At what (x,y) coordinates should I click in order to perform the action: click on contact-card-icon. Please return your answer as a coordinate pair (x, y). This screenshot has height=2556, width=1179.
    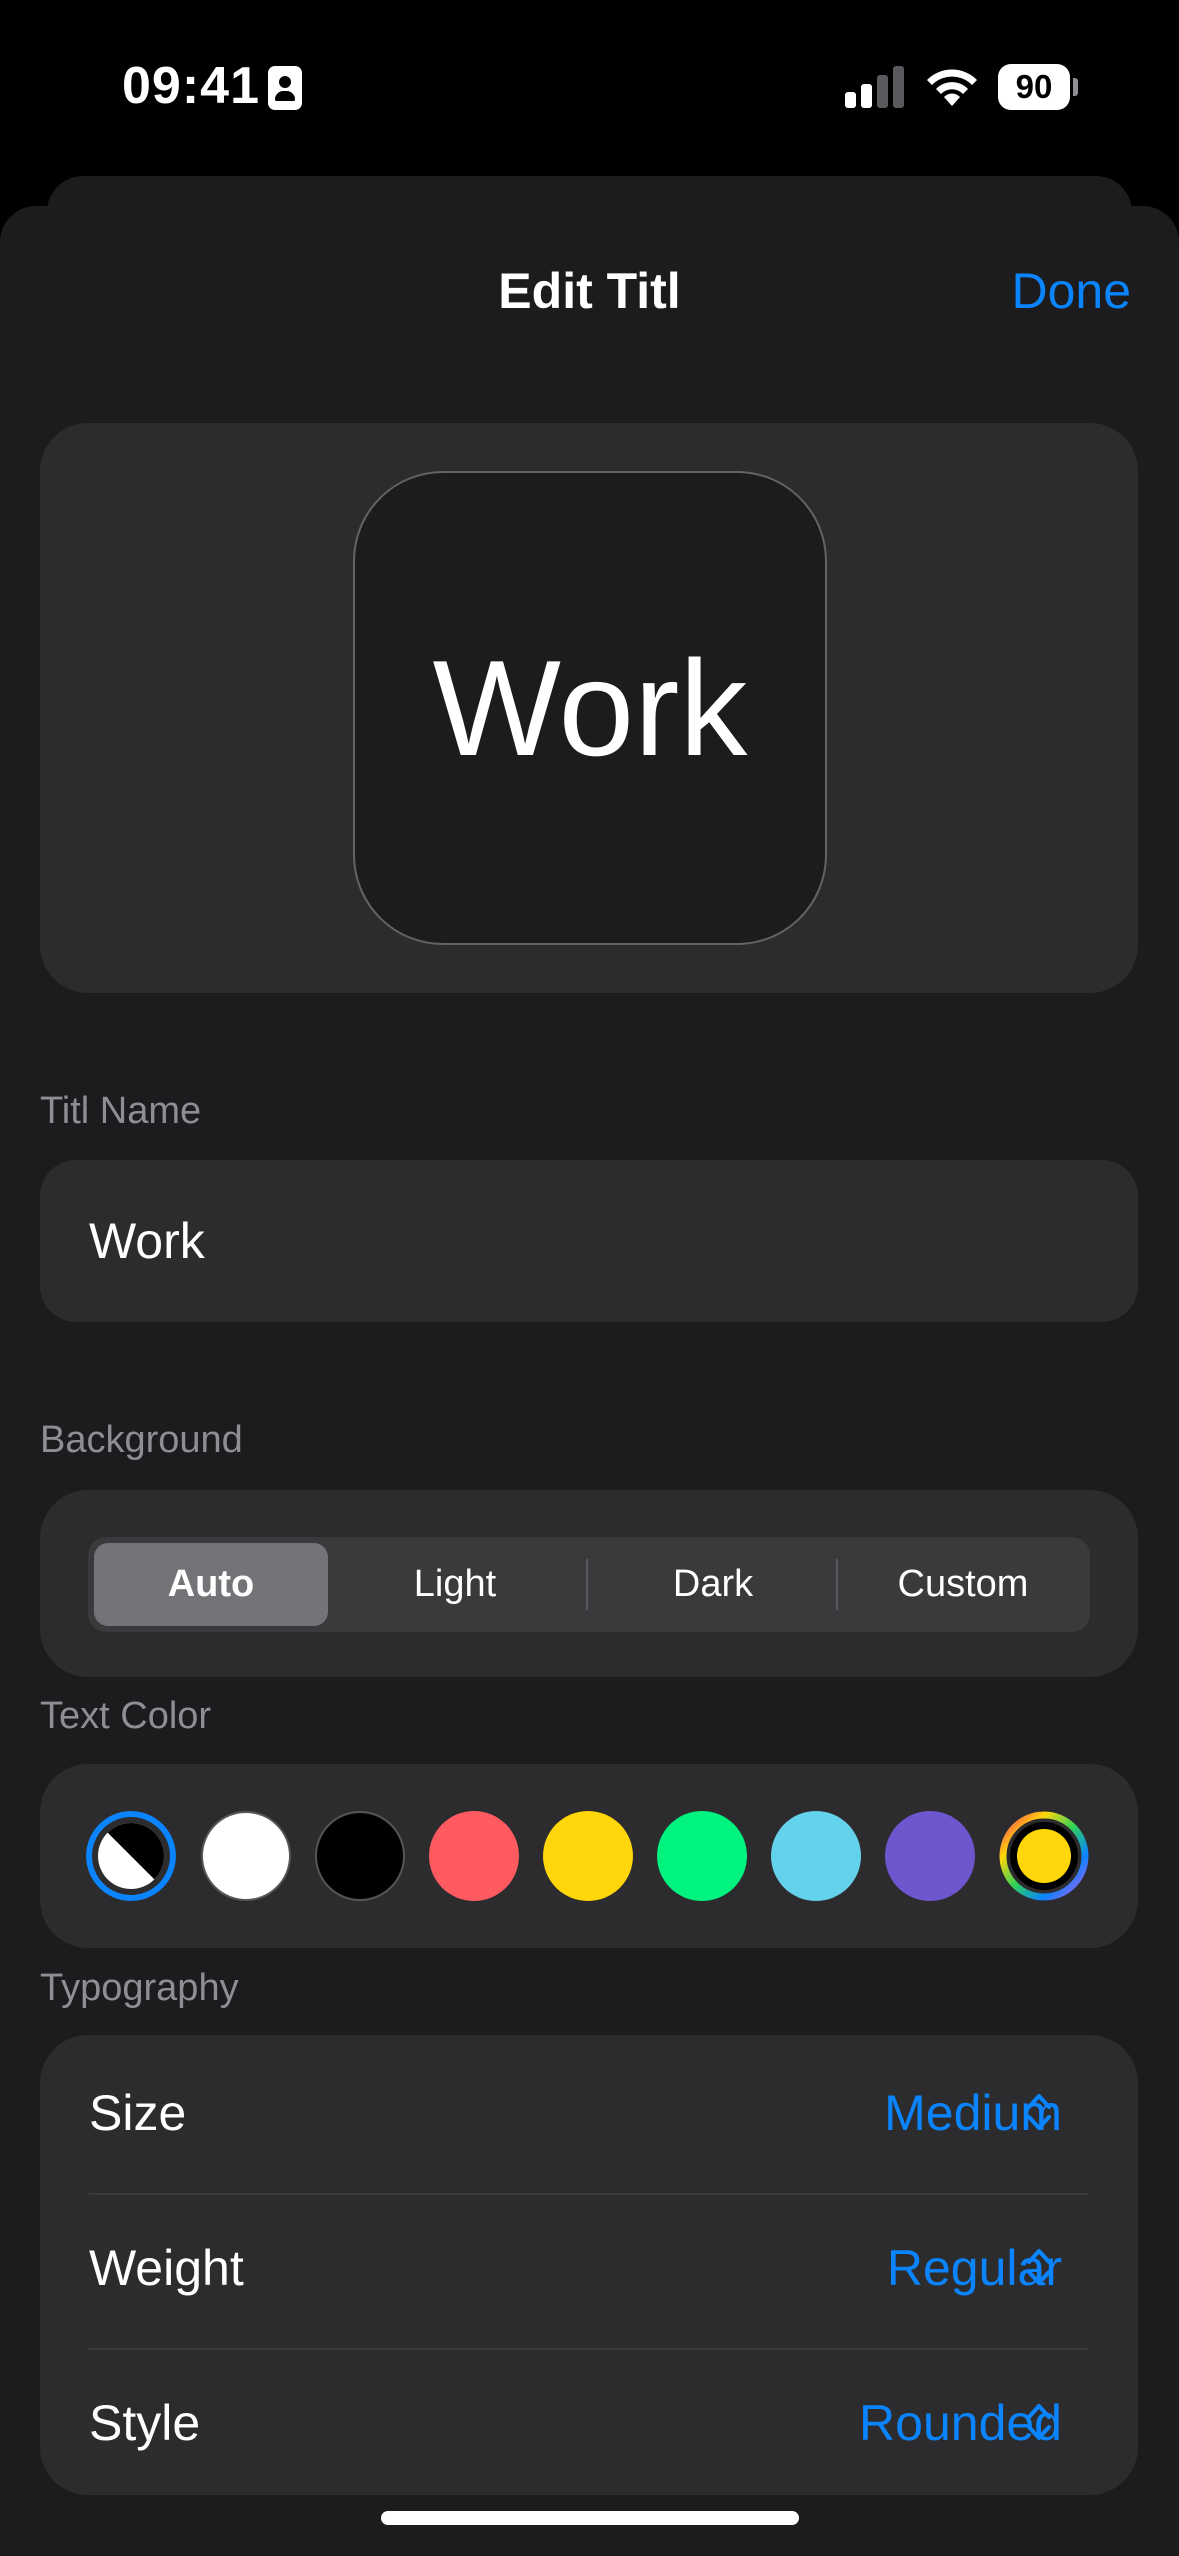
    Looking at the image, I should click on (285, 88).